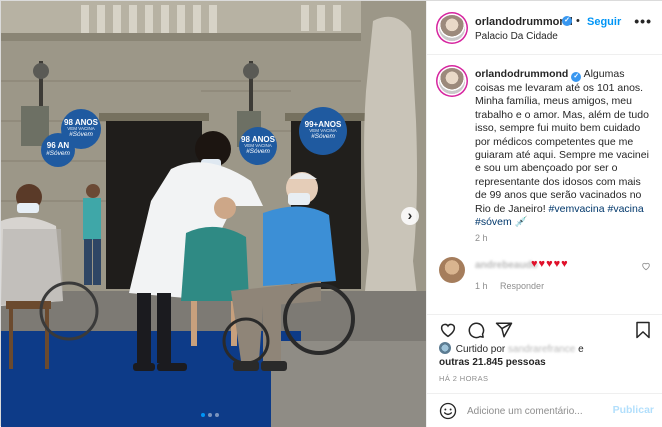 The height and width of the screenshot is (427, 662). What do you see at coordinates (448, 411) in the screenshot?
I see `emoji-icon` at bounding box center [448, 411].